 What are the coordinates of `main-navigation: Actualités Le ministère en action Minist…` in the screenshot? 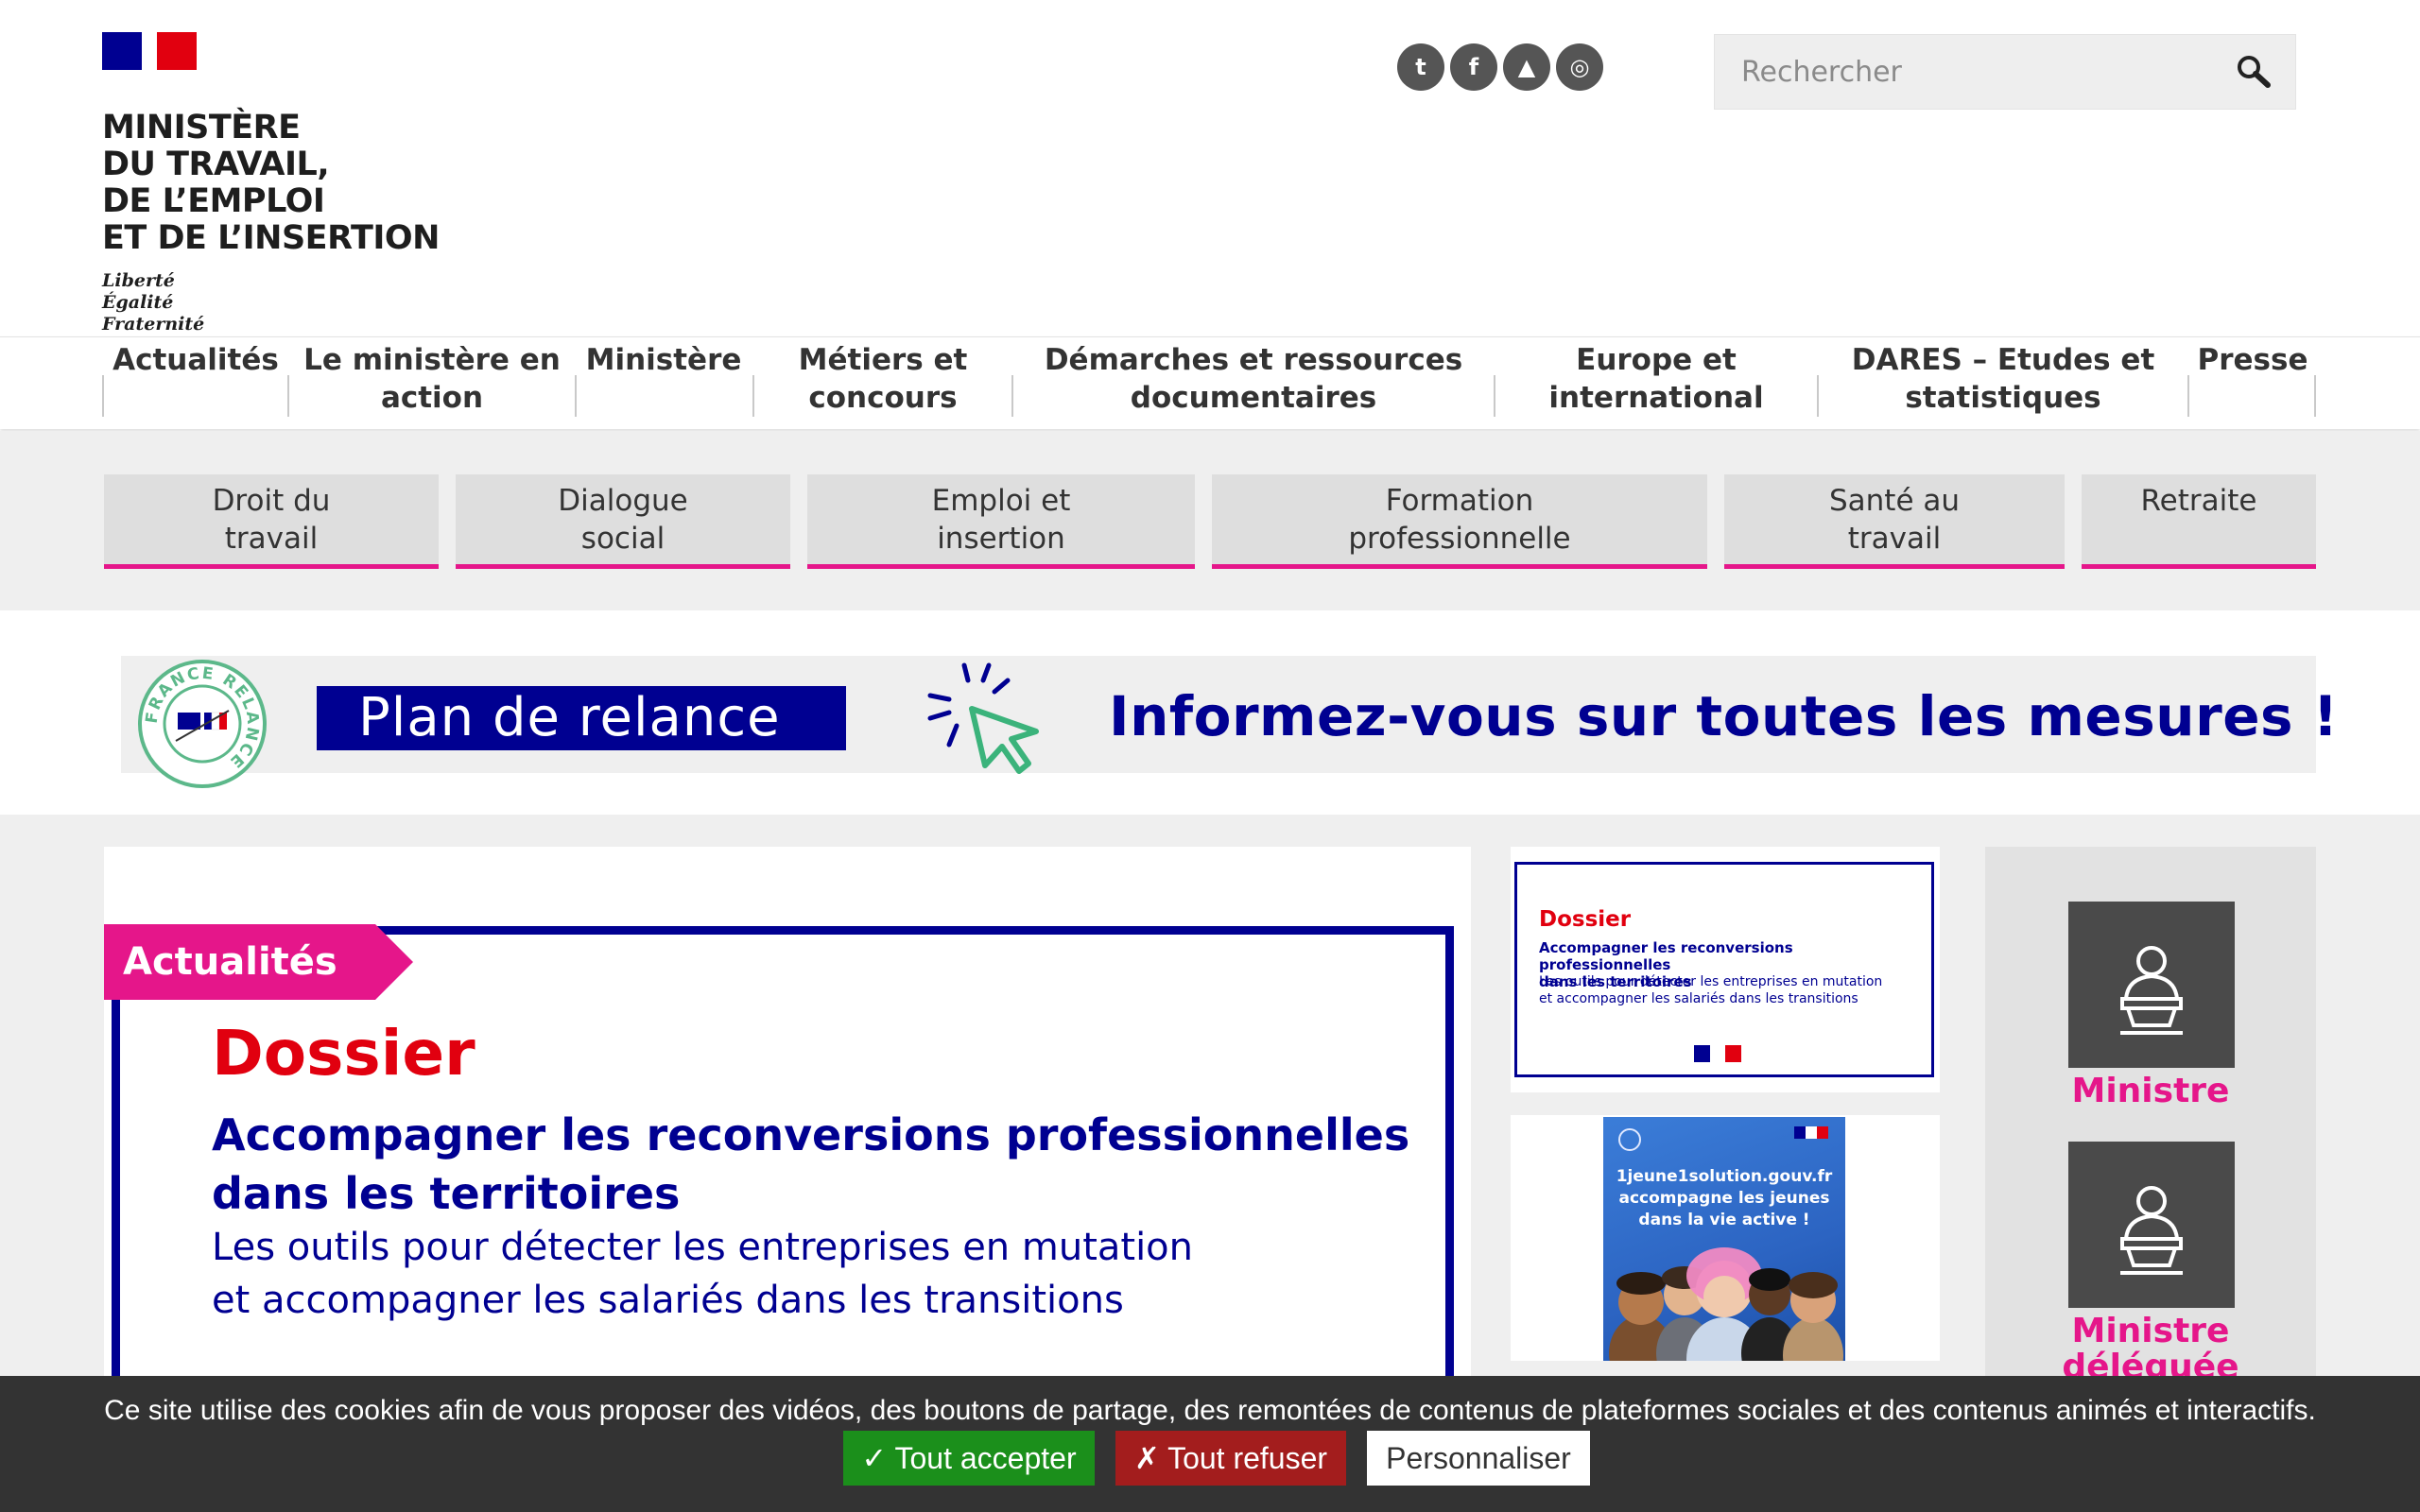 It's located at (1210, 382).